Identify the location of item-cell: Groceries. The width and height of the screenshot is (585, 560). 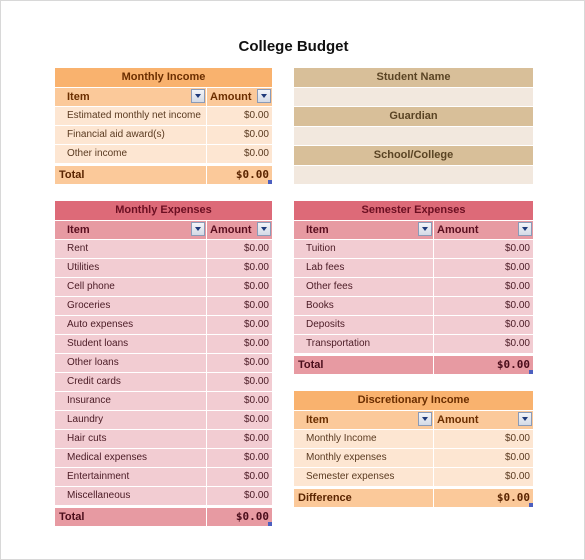
(131, 306).